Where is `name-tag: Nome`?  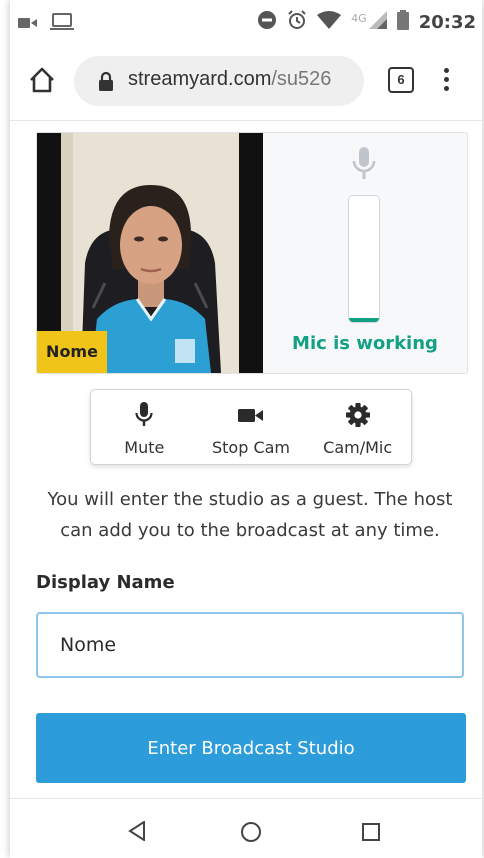
name-tag: Nome is located at coordinates (72, 352).